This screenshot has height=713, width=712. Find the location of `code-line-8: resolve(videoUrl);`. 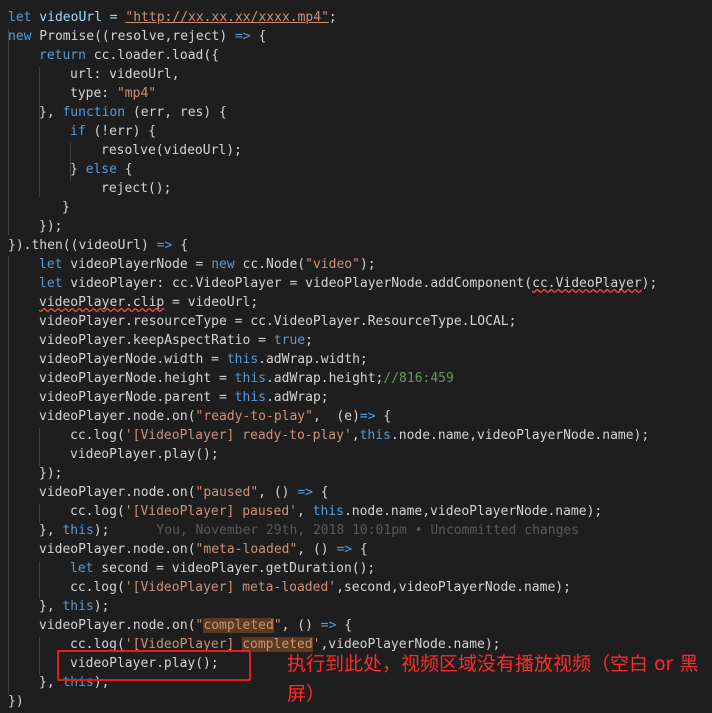

code-line-8: resolve(videoUrl); is located at coordinates (171, 150).